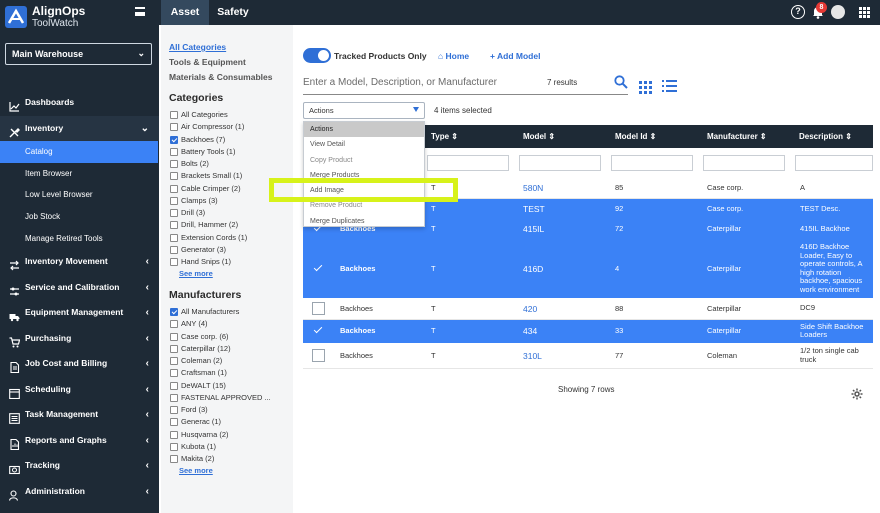  Describe the element at coordinates (79, 441) in the screenshot. I see `nav-reports-graphs: Reports and Graphs ‹` at that location.